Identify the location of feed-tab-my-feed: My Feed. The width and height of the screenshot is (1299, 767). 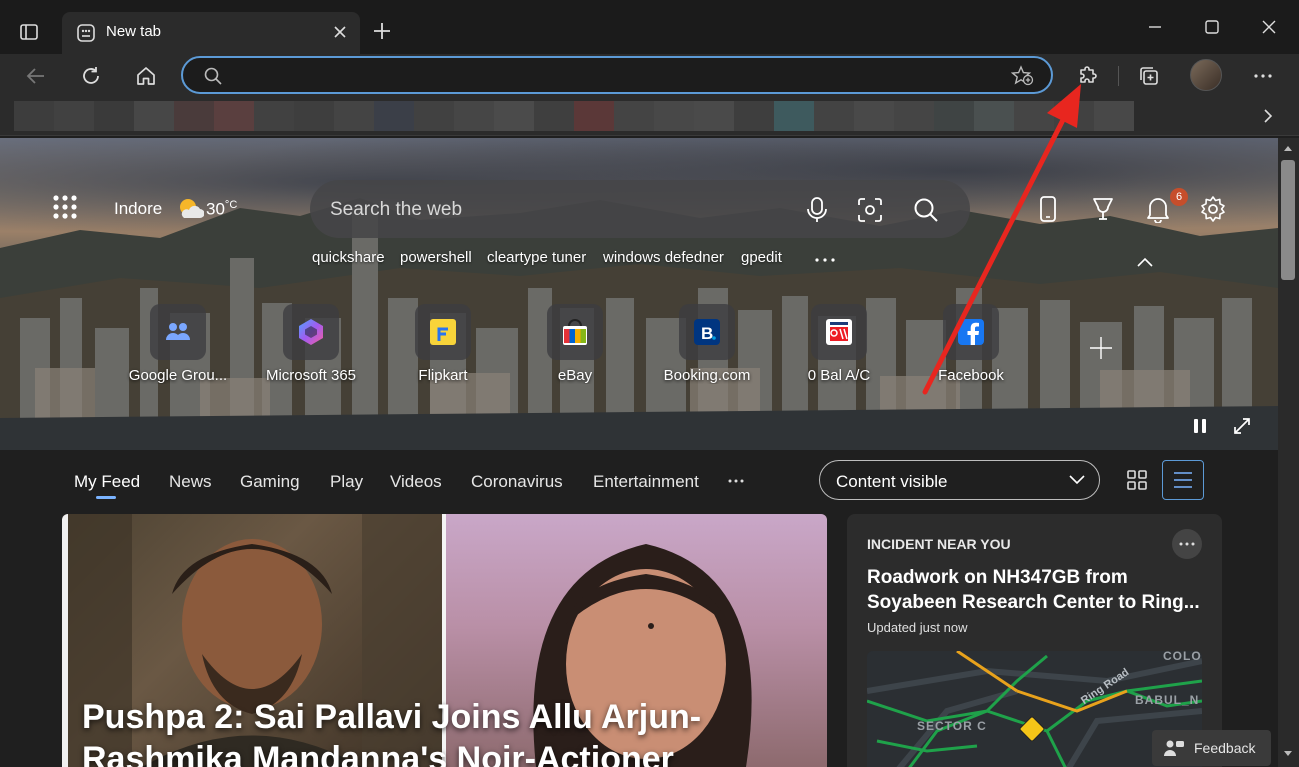
(107, 482).